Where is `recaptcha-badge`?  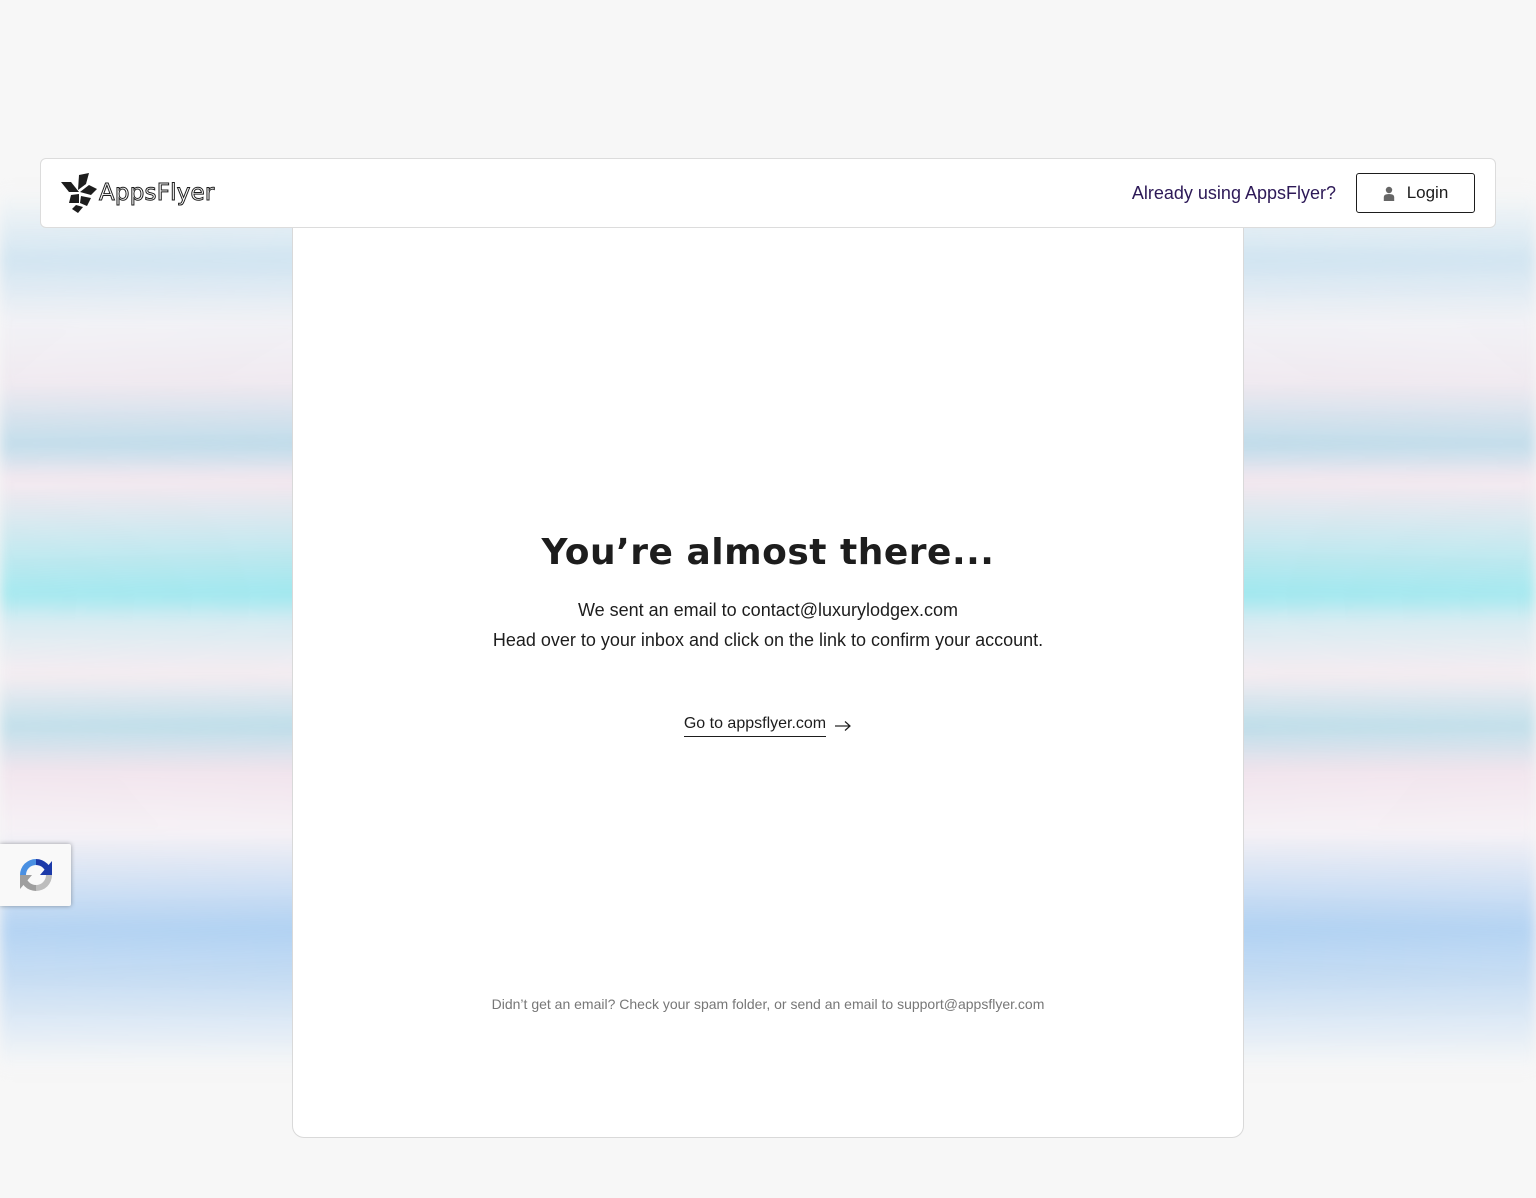
recaptcha-badge is located at coordinates (35, 875).